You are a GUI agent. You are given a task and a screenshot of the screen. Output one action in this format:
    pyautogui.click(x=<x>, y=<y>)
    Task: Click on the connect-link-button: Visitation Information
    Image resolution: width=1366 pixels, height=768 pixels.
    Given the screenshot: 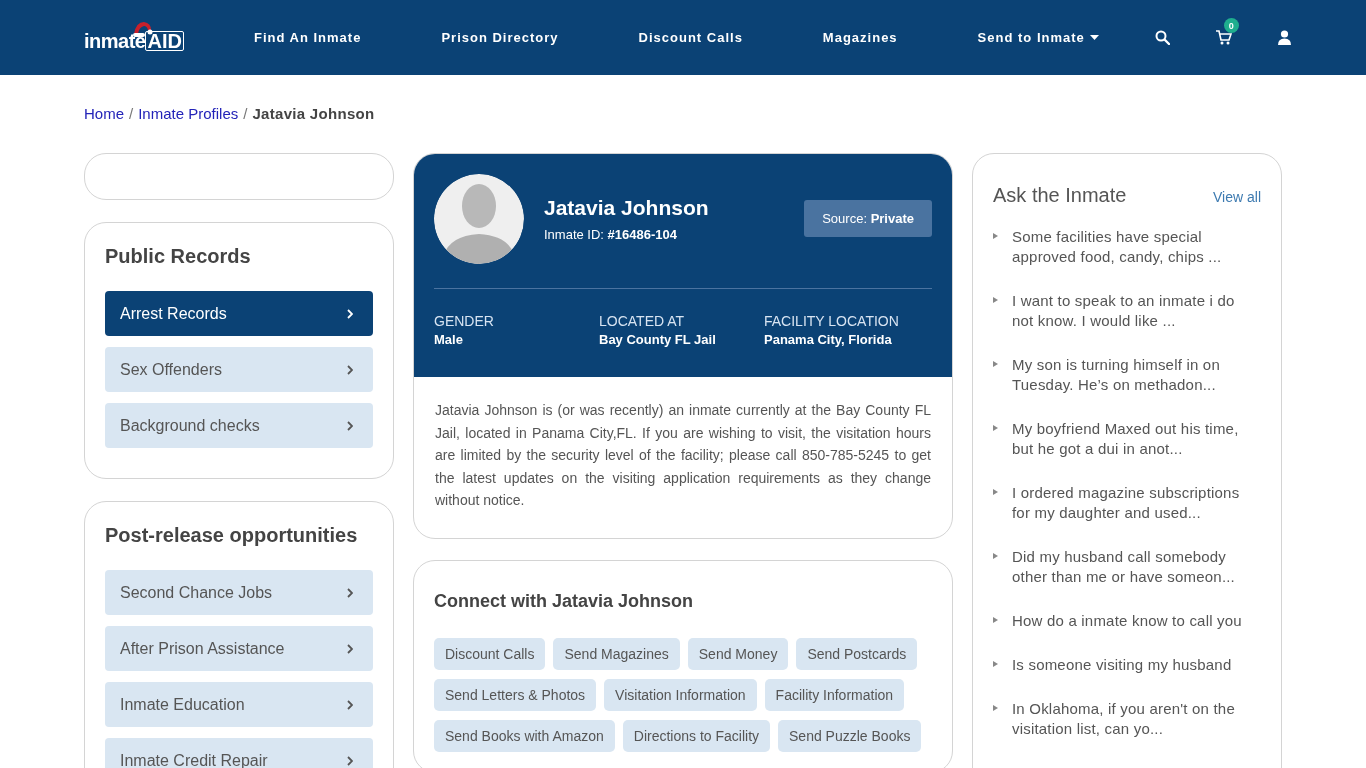 What is the action you would take?
    pyautogui.click(x=680, y=694)
    